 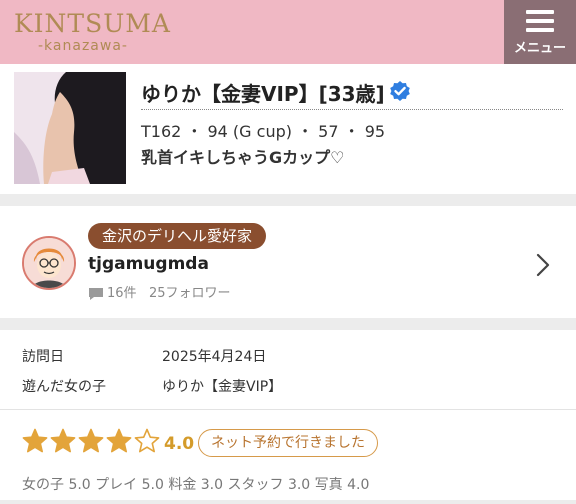 I want to click on visited-girl-label: 遊んだ女の子, so click(x=64, y=387).